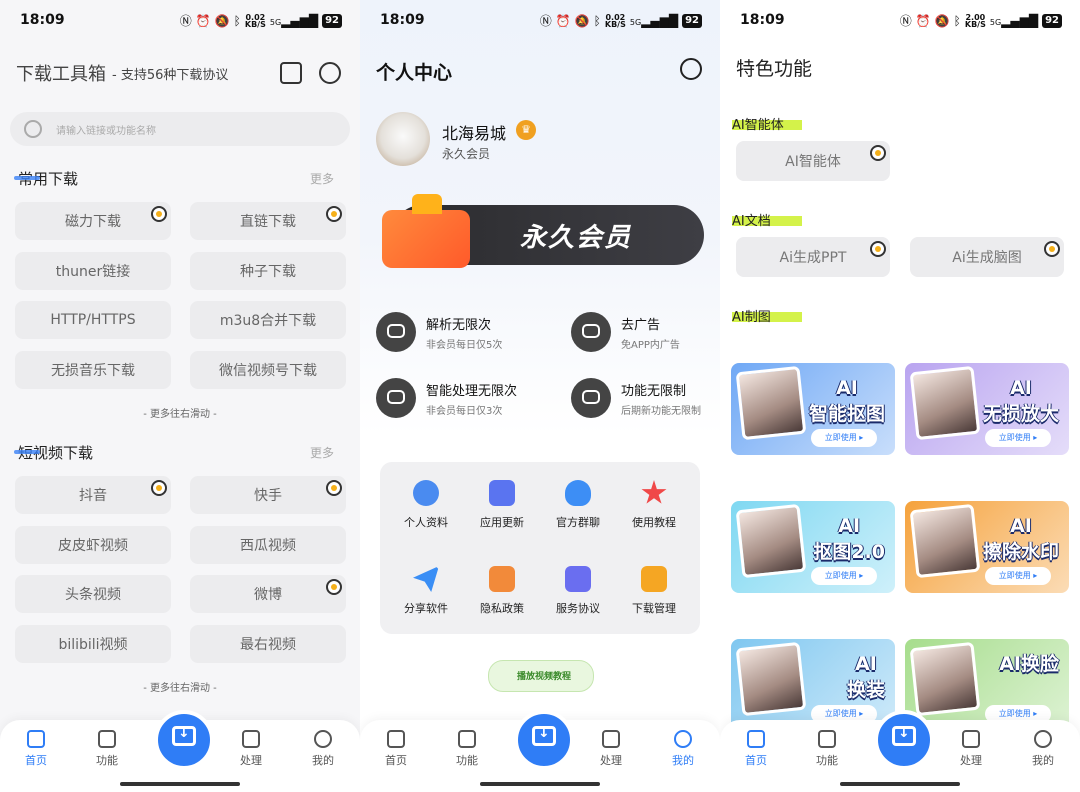 The height and width of the screenshot is (792, 1080). What do you see at coordinates (268, 644) in the screenshot?
I see `video-item: 最右视频` at bounding box center [268, 644].